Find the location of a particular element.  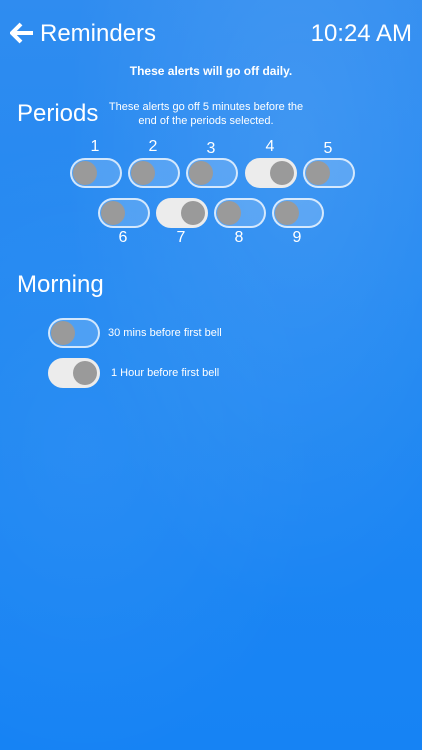

period-number: 3 is located at coordinates (211, 148).